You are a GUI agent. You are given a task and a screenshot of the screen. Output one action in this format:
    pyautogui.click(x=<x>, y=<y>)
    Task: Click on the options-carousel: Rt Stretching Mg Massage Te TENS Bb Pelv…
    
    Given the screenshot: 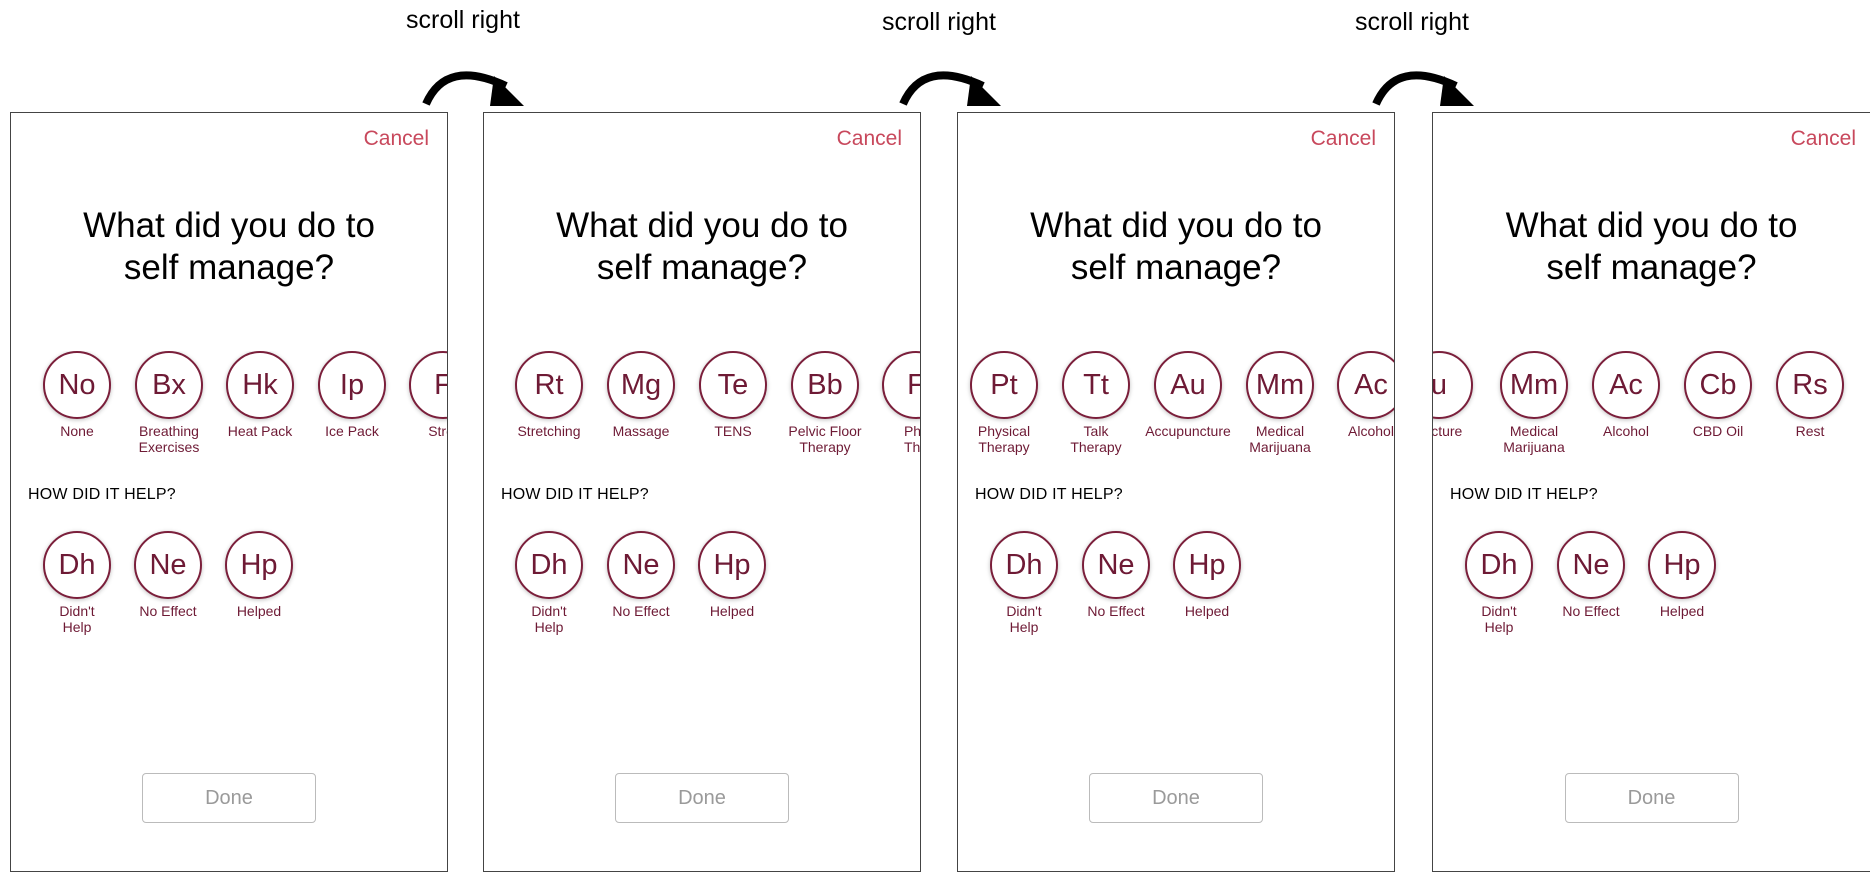 What is the action you would take?
    pyautogui.click(x=702, y=411)
    